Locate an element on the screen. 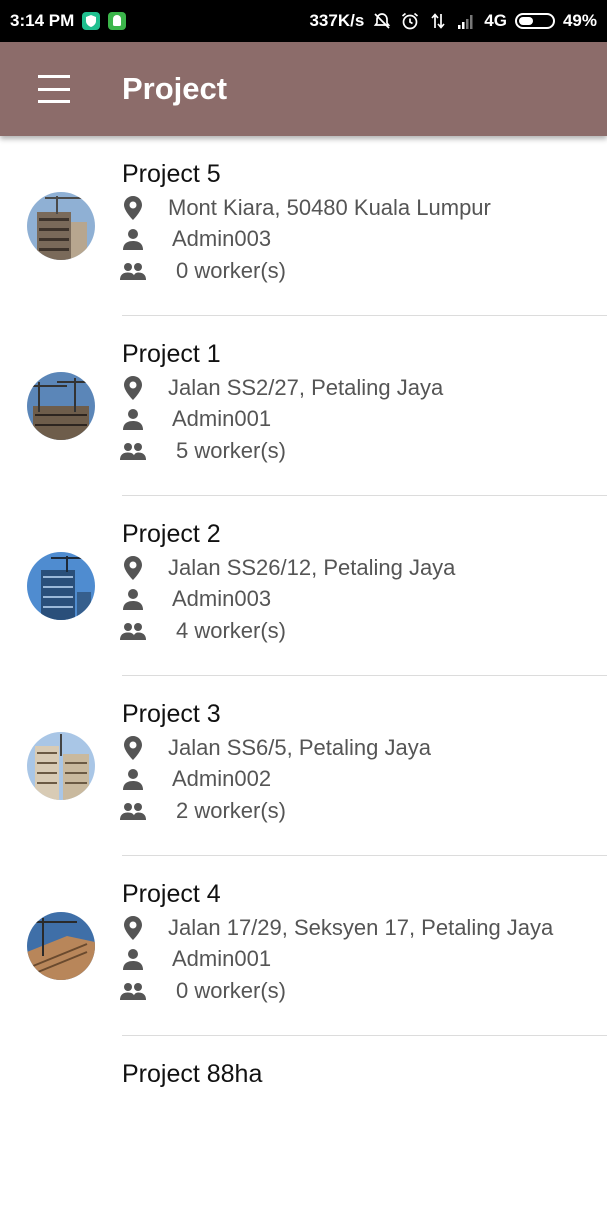 The image size is (607, 1216). signal-strength-icon is located at coordinates (466, 21).